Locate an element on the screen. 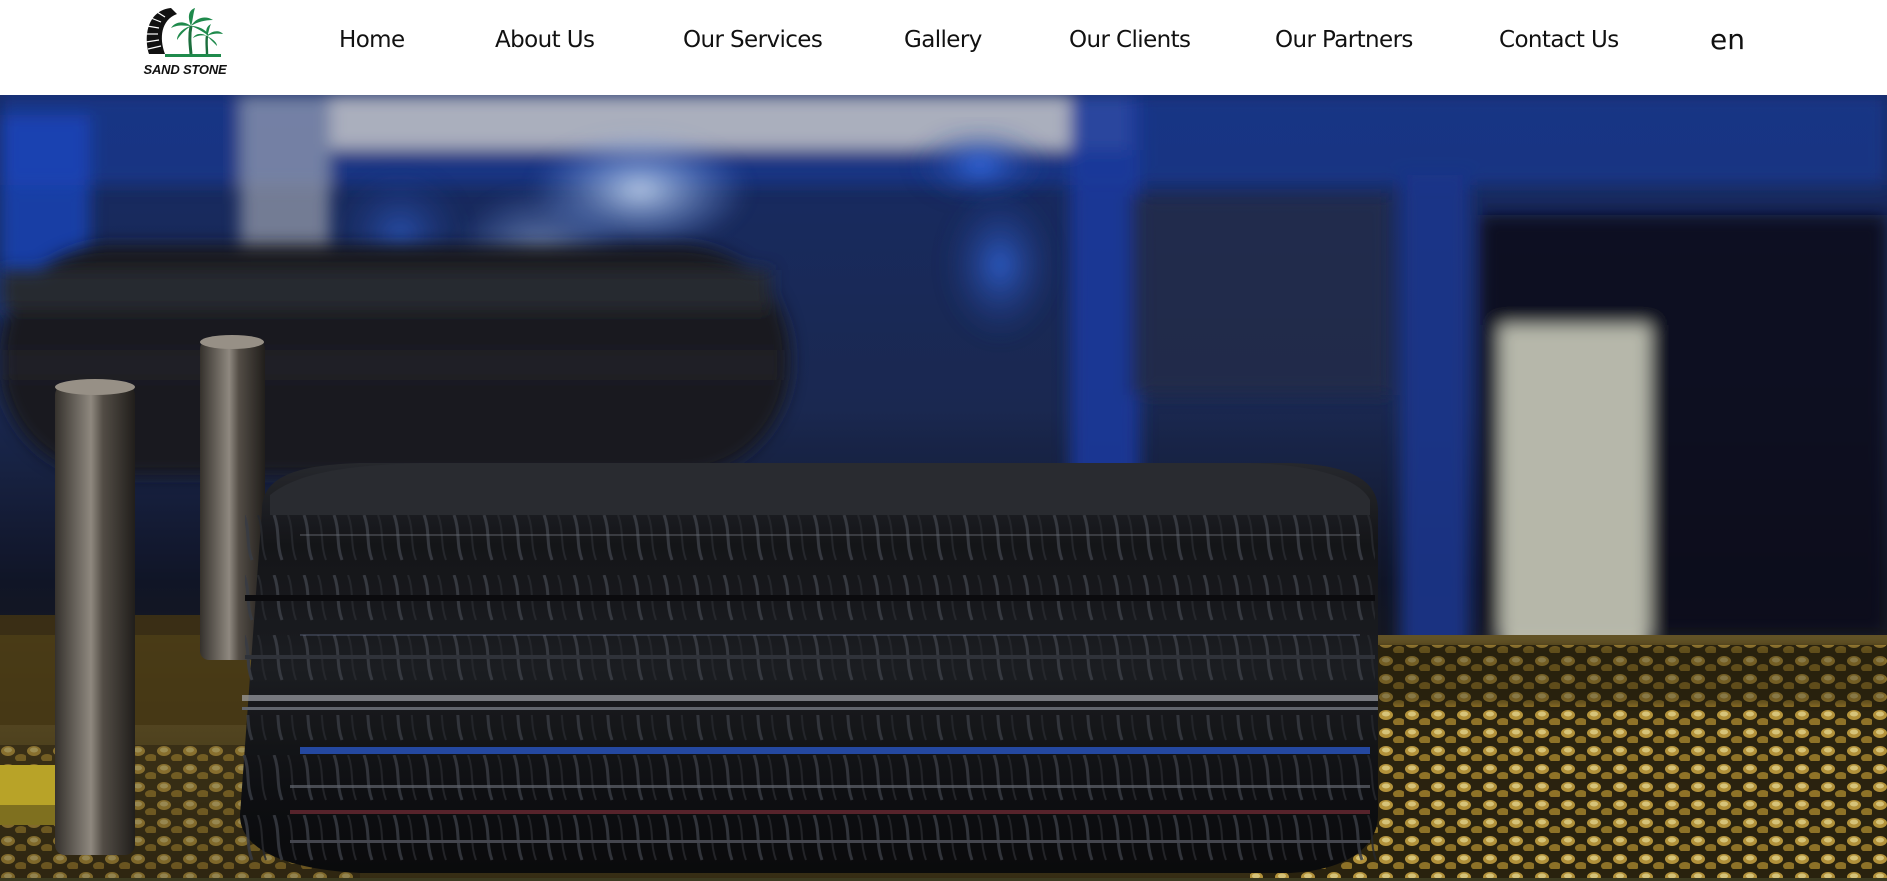 Image resolution: width=1887 pixels, height=881 pixels. sandstone-logo: SAND STONE is located at coordinates (185, 41).